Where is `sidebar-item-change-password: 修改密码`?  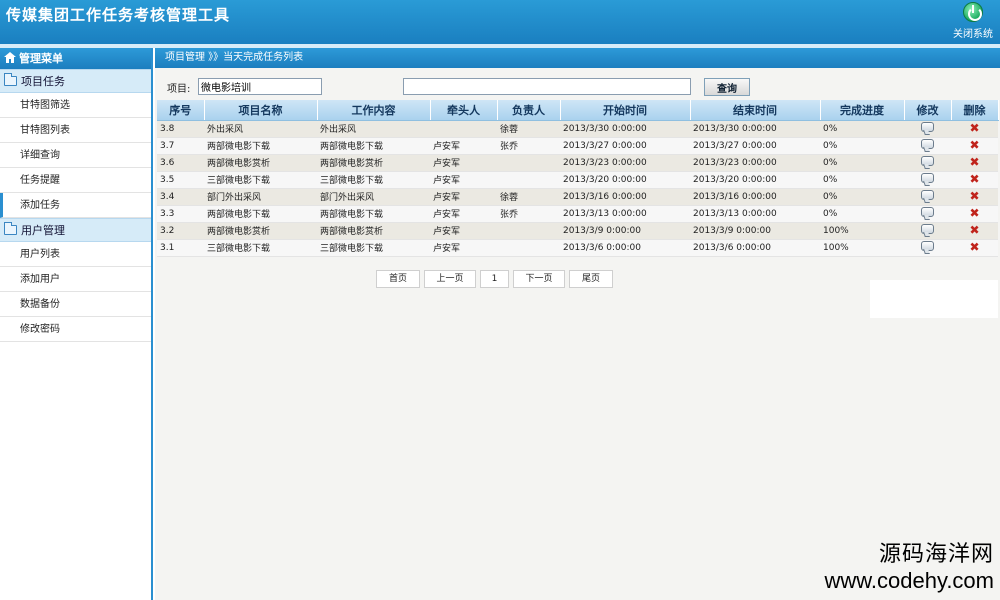
sidebar-item-change-password: 修改密码 is located at coordinates (75, 329).